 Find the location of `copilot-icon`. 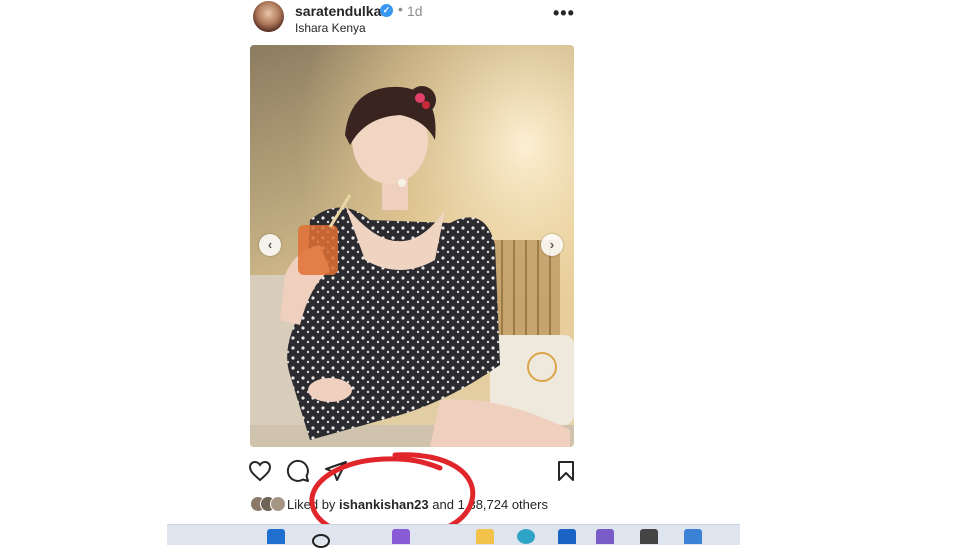

copilot-icon is located at coordinates (401, 536).